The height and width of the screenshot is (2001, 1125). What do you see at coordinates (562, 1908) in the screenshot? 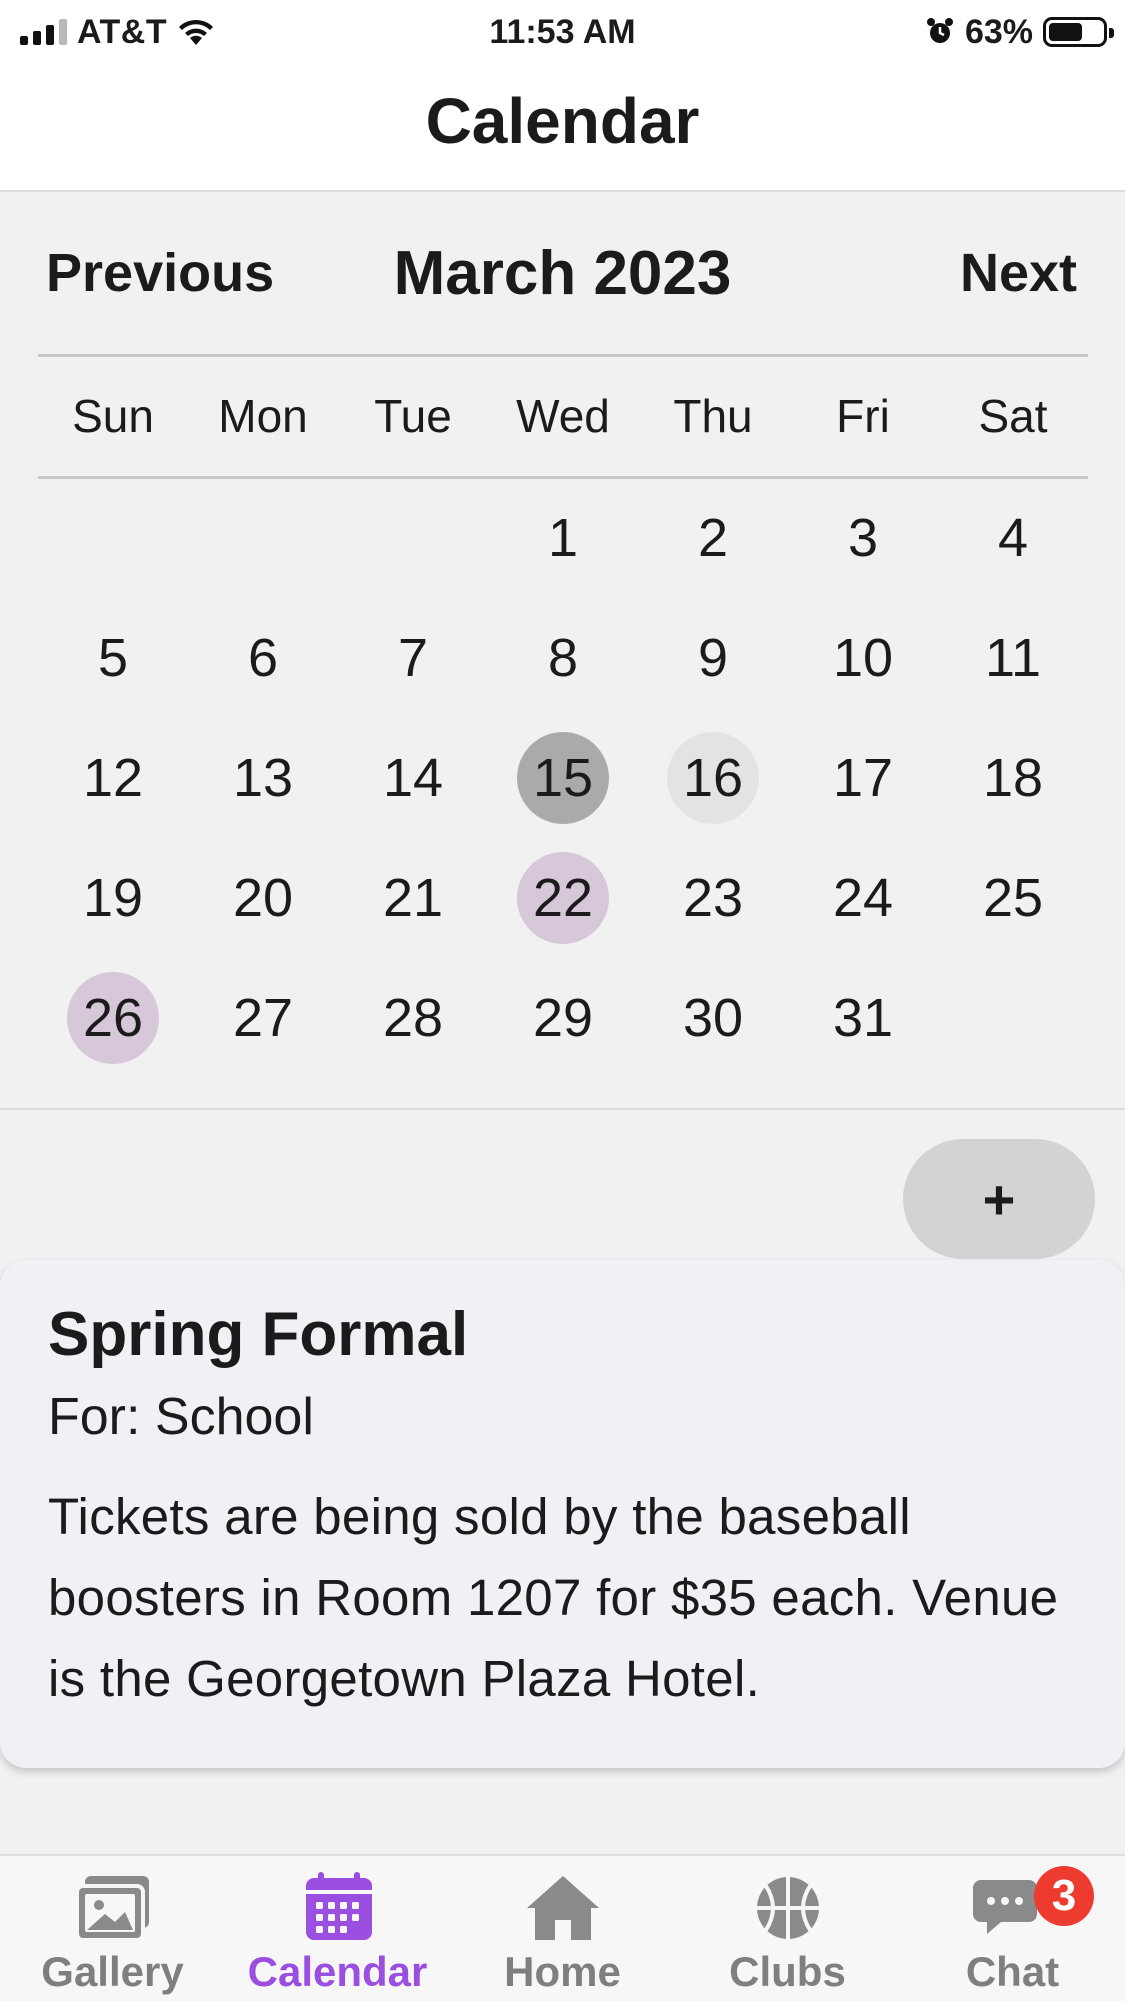
I see `home-icon` at bounding box center [562, 1908].